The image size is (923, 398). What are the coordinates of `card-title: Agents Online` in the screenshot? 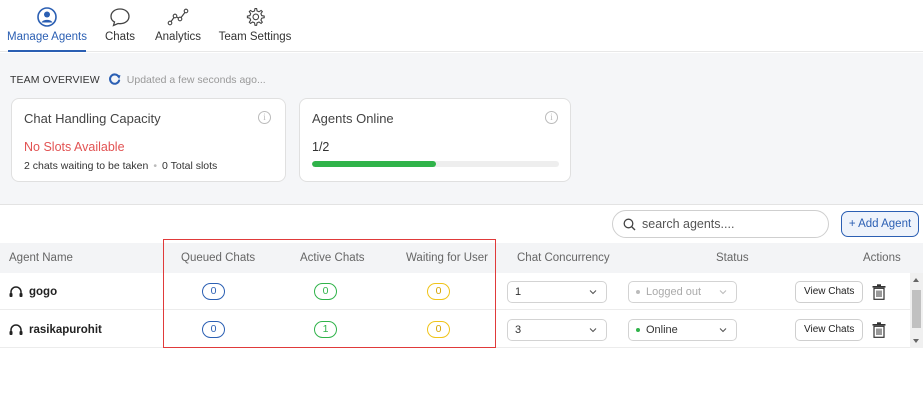 It's located at (353, 118).